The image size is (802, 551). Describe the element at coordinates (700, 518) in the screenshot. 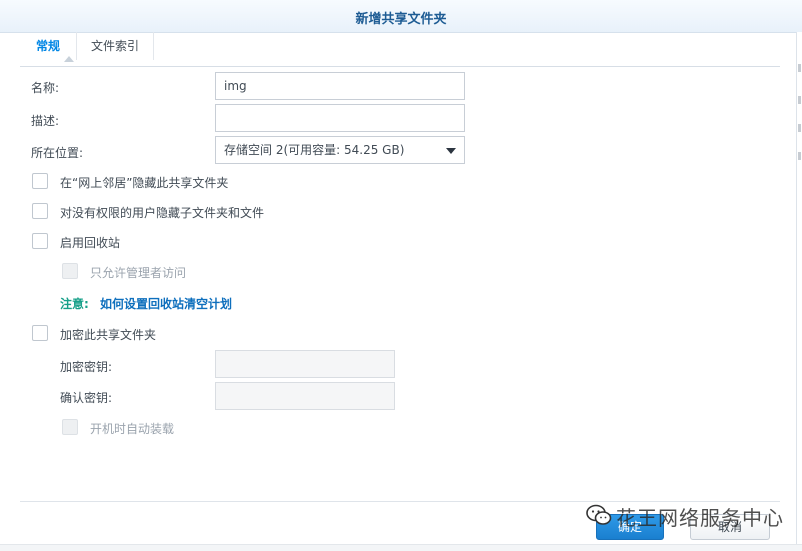

I see `watermark-text: 花王网络服务中心` at that location.